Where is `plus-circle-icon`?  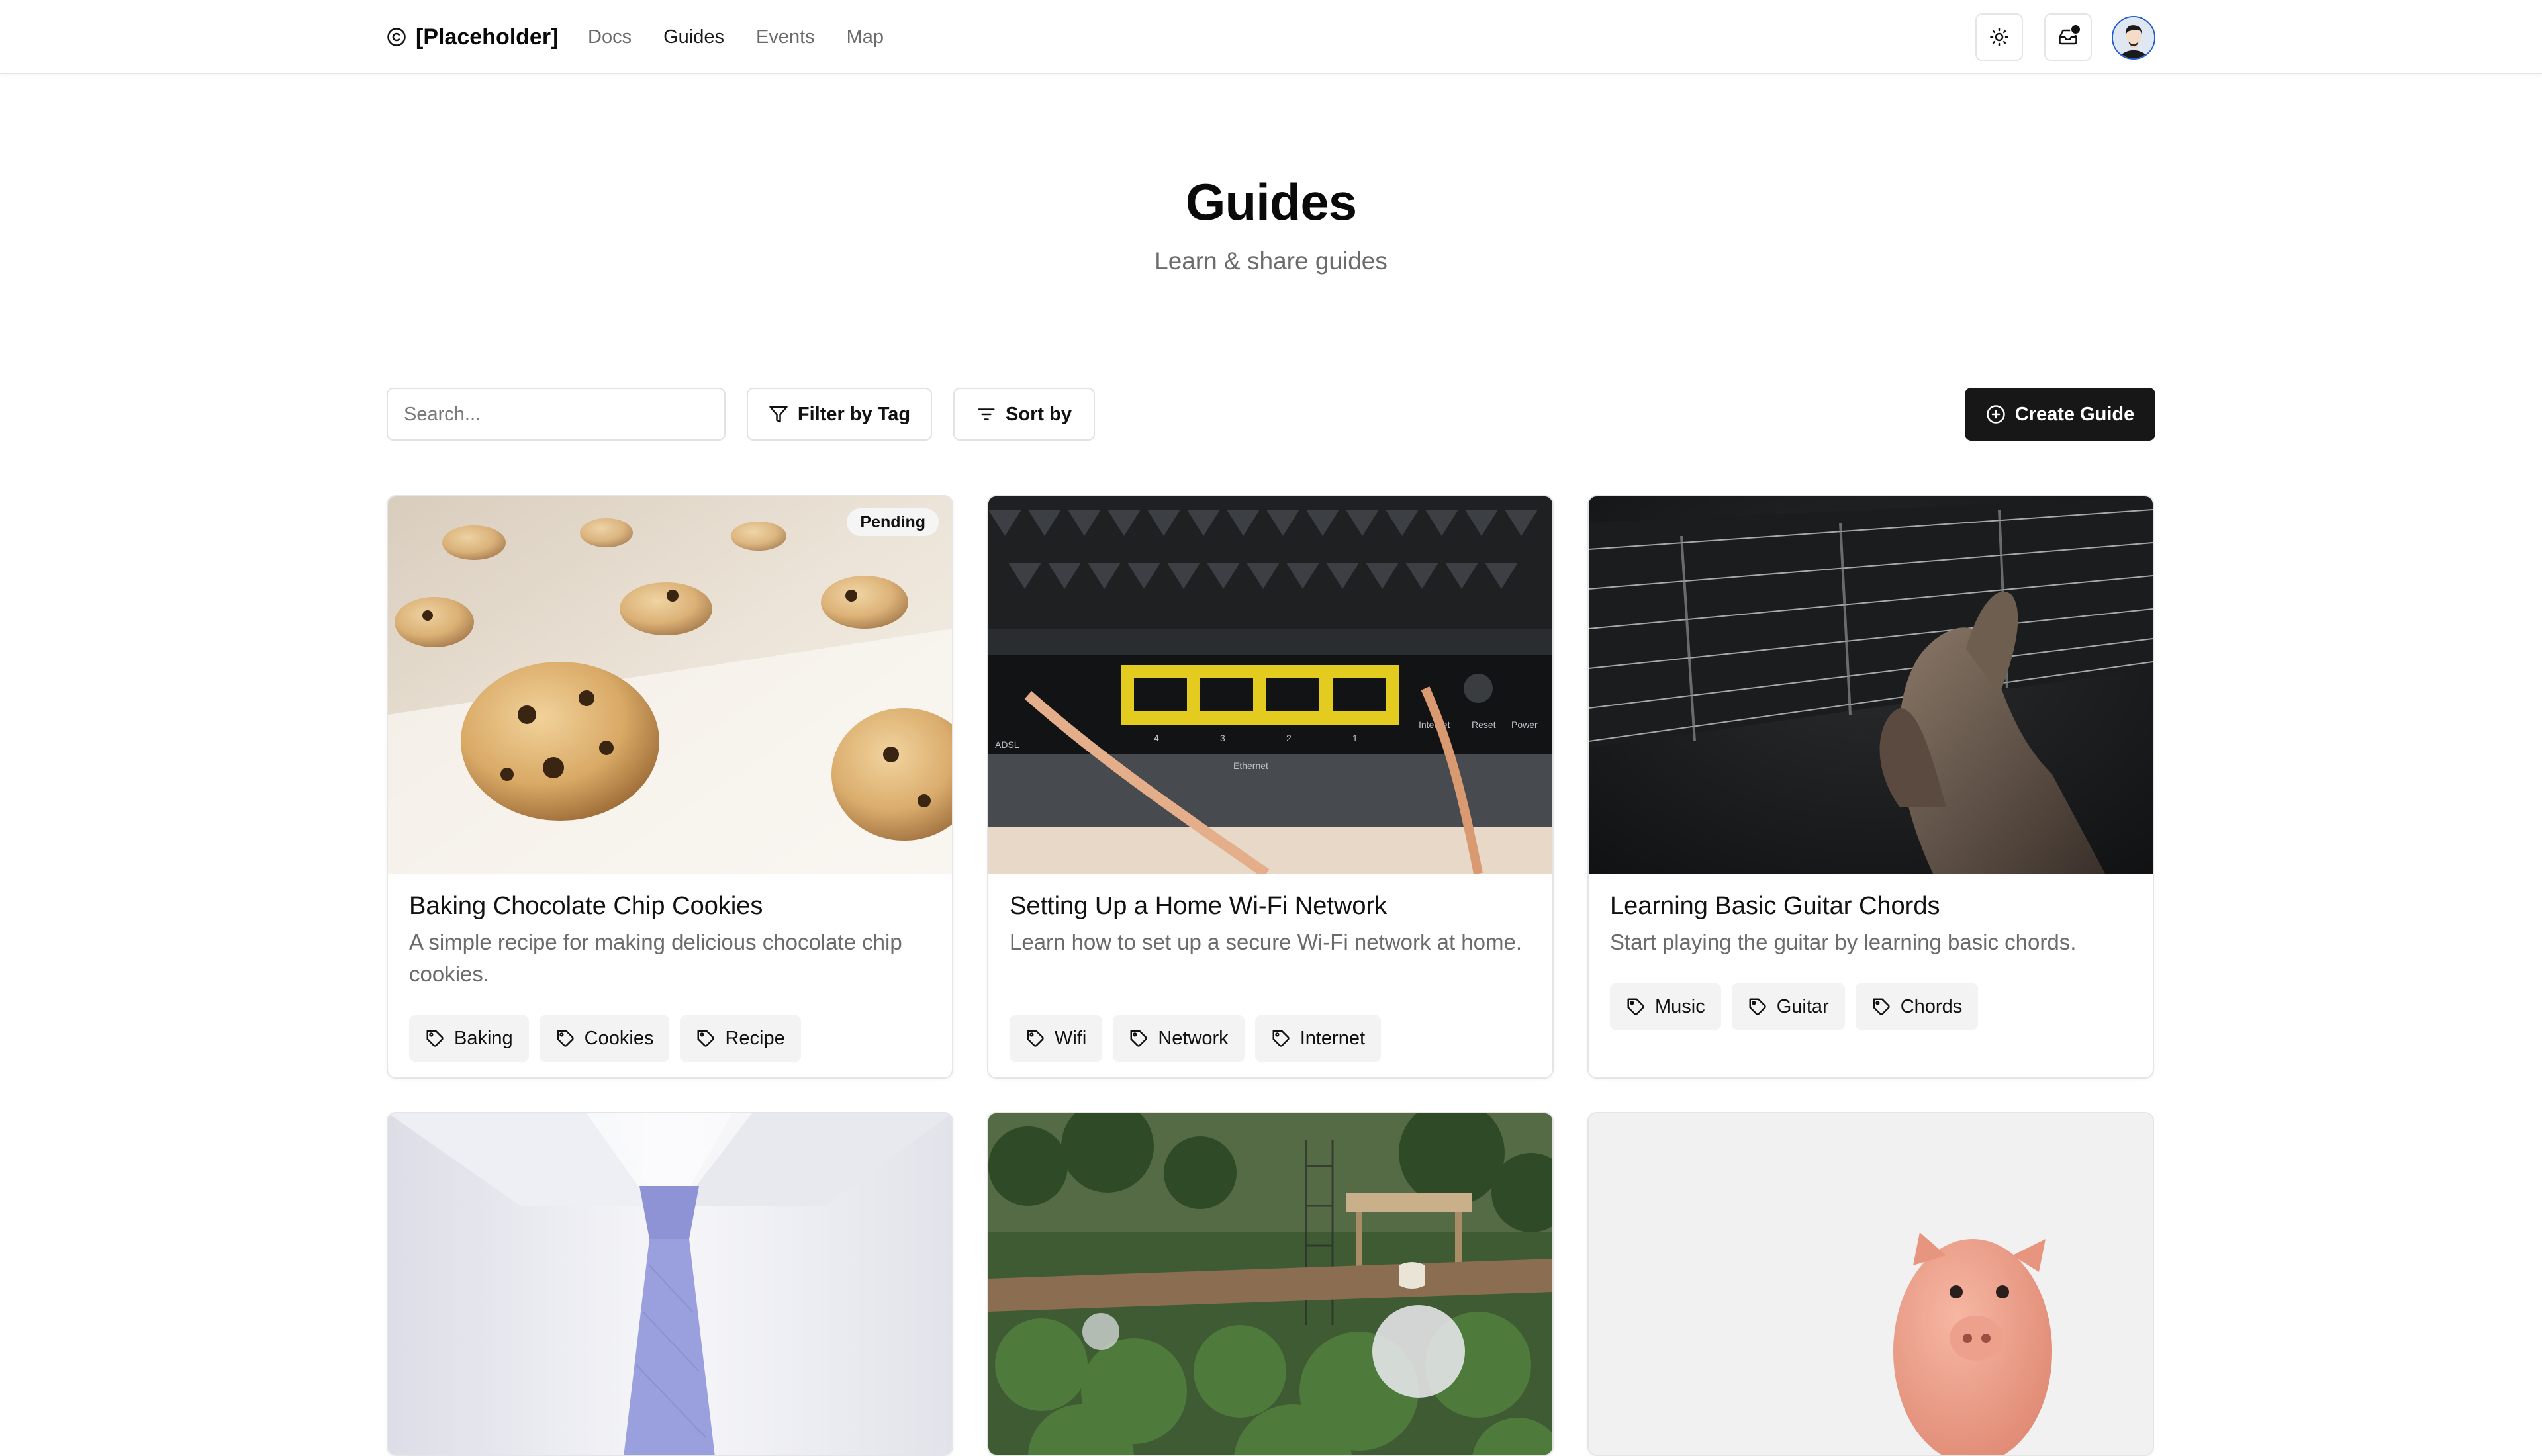
plus-circle-icon is located at coordinates (1996, 414).